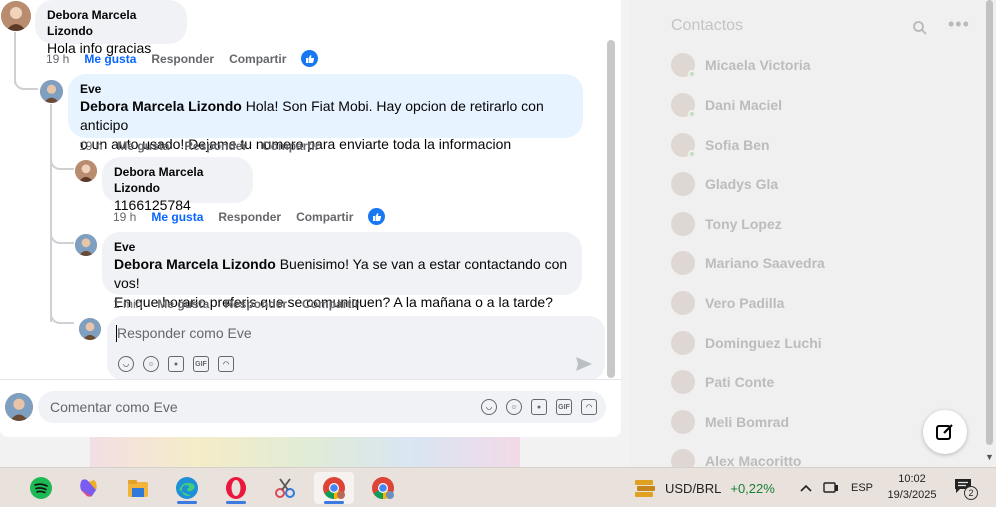  I want to click on windows-taskbar: USD/BRL +0,22% ESP 10:02 19/3/2025 2, so click(498, 487).